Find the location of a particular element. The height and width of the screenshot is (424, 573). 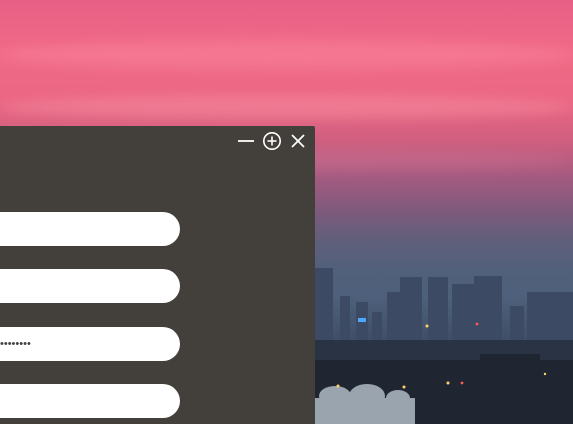

minimize-button is located at coordinates (246, 141).